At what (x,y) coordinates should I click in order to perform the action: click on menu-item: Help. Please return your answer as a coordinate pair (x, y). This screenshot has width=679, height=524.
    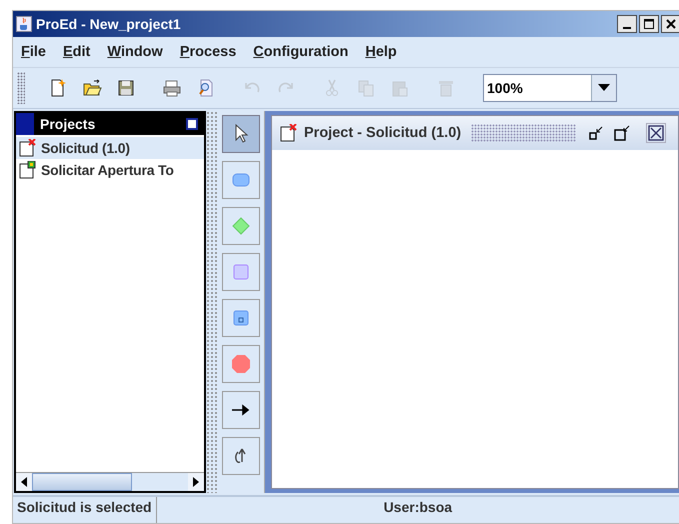
    Looking at the image, I should click on (381, 52).